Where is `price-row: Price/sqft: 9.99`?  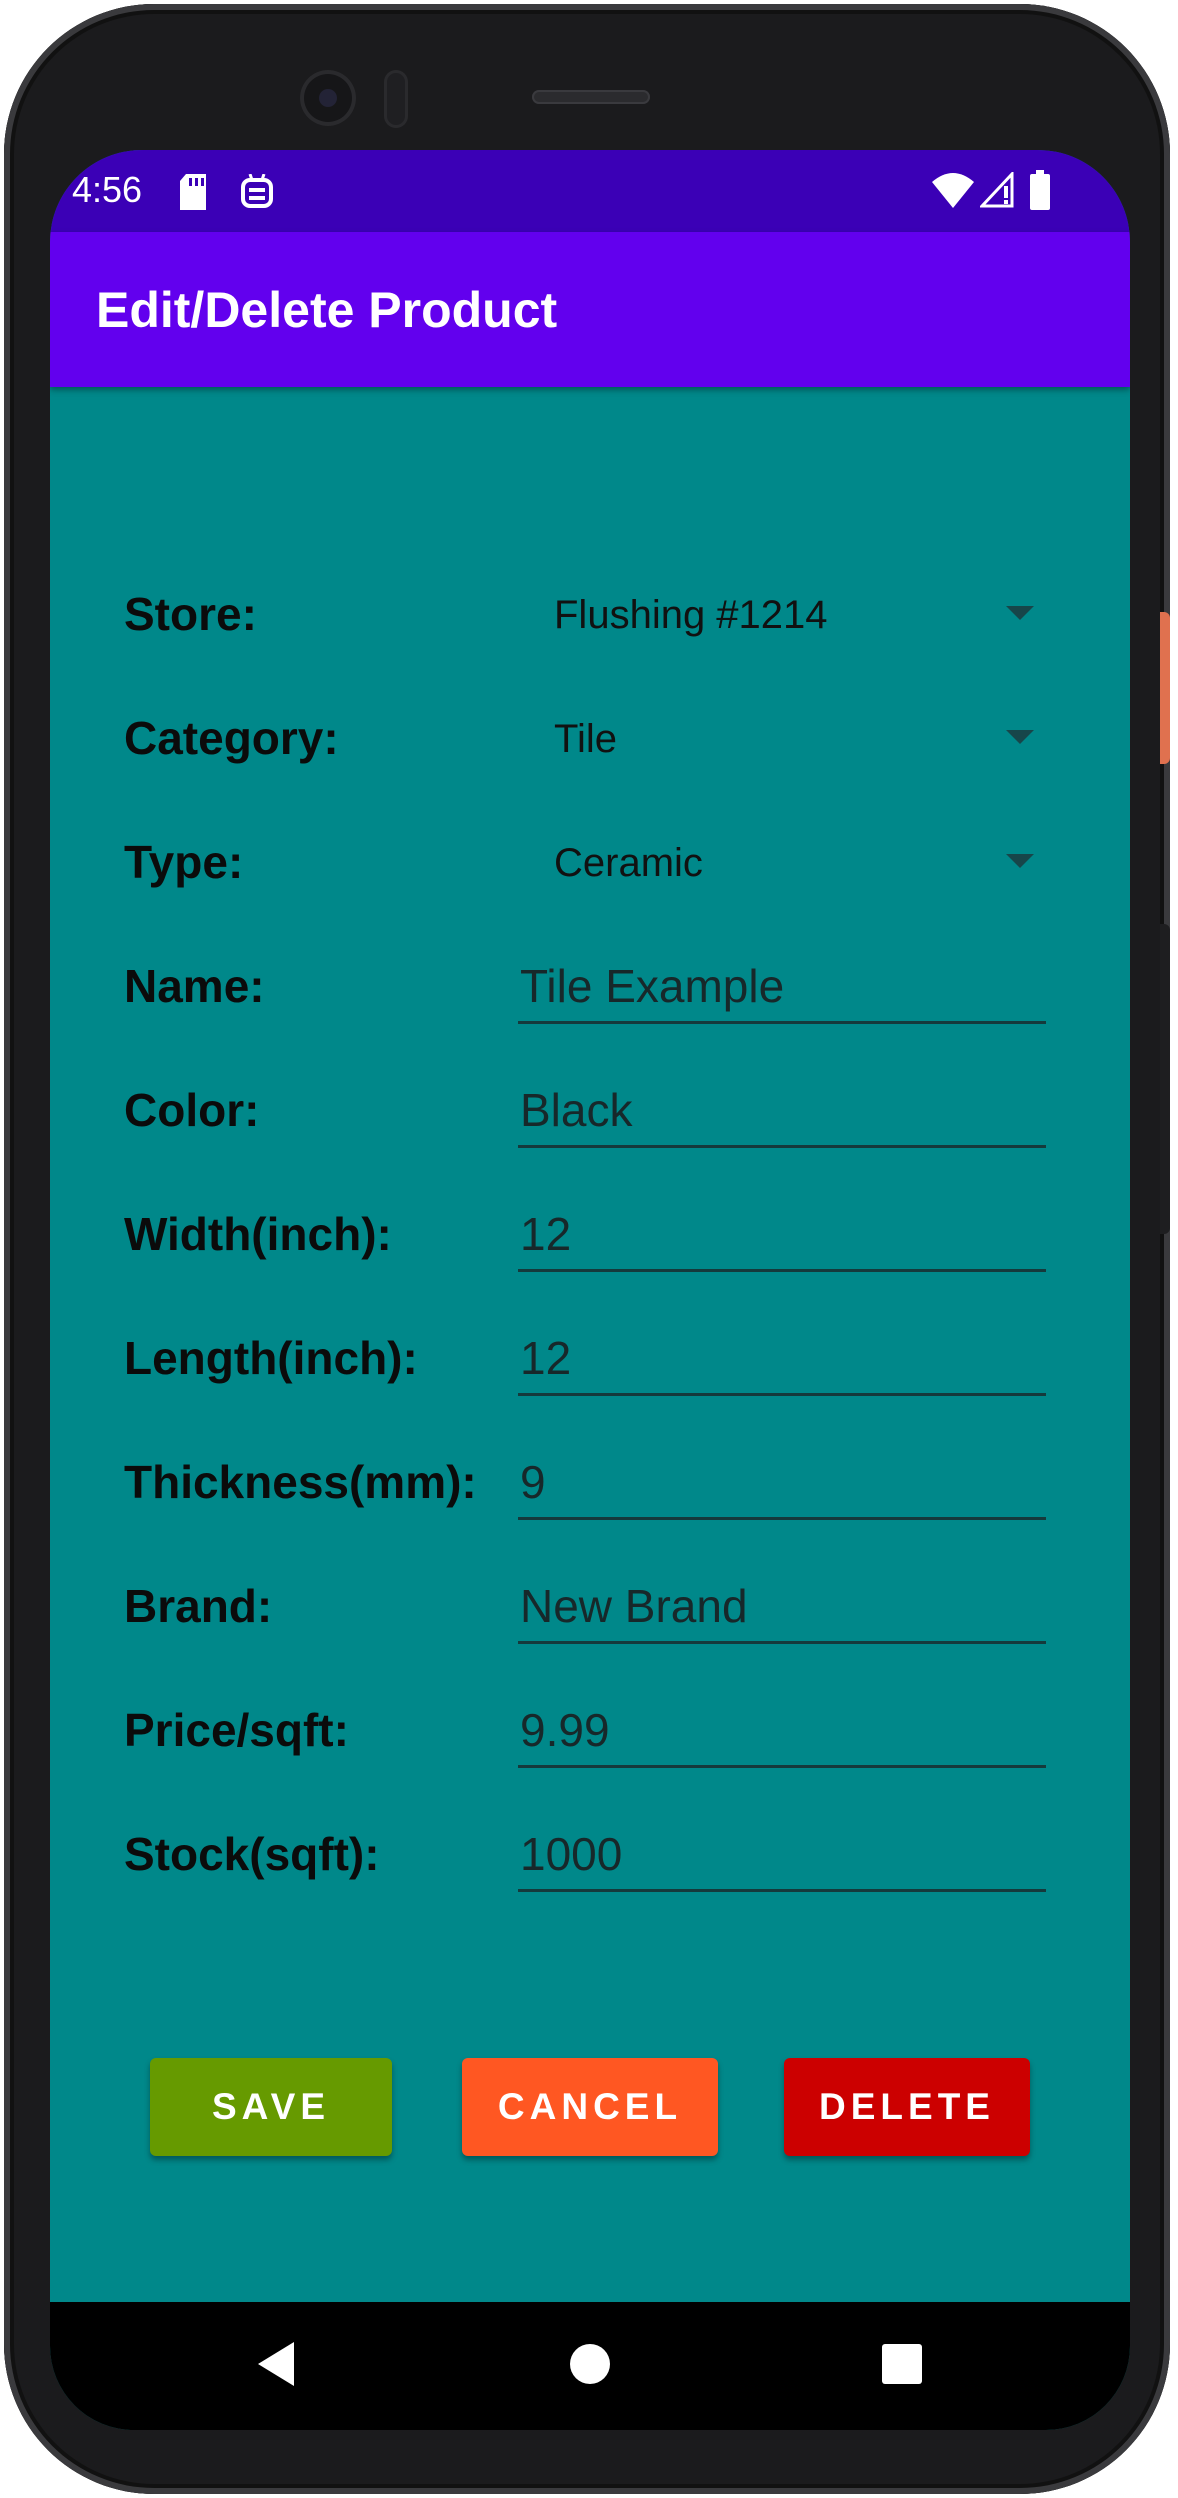
price-row: Price/sqft: 9.99 is located at coordinates (590, 1728).